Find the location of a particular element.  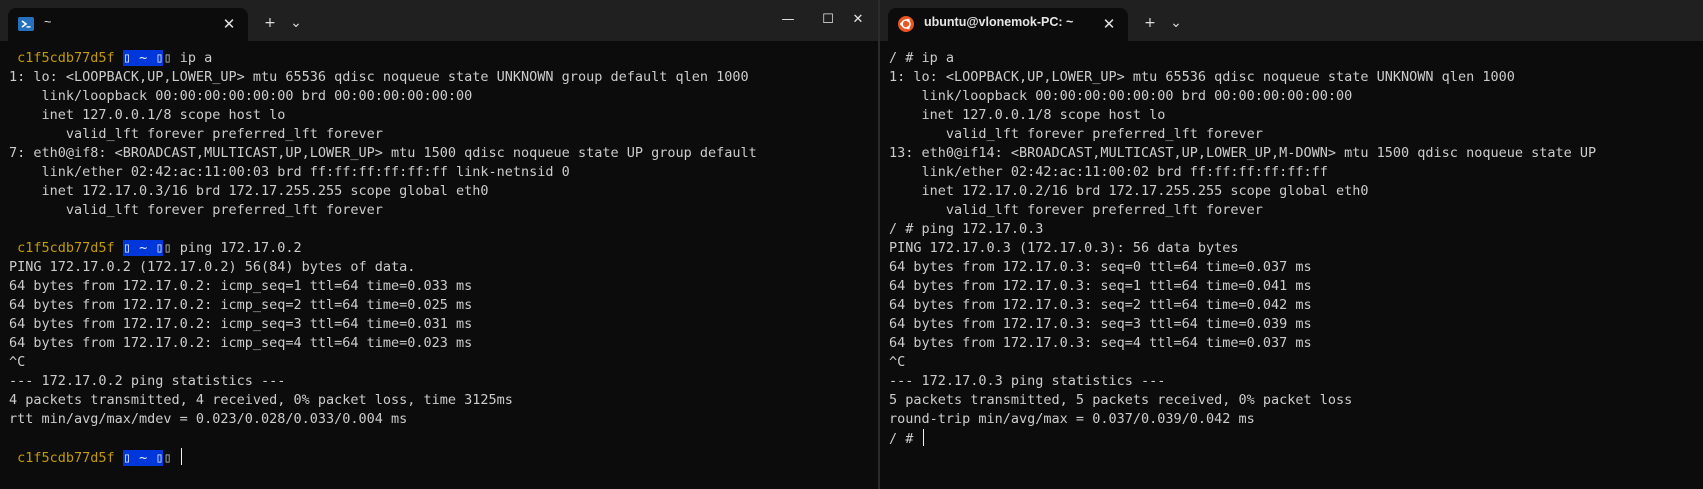

tab-title: ubuntu@vlonemok-PC: ~ is located at coordinates (999, 22).